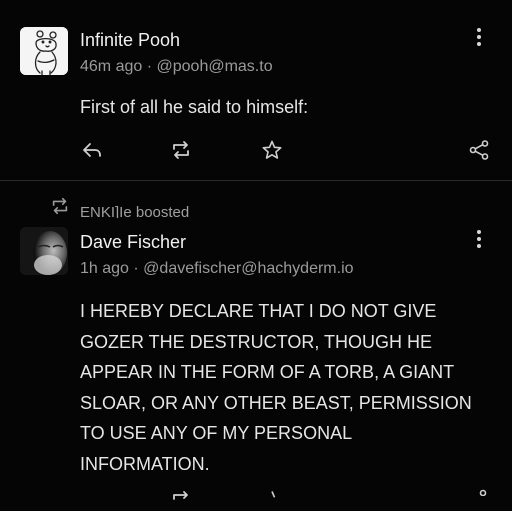  Describe the element at coordinates (194, 107) in the screenshot. I see `post-content: First of all he said to himself:` at that location.